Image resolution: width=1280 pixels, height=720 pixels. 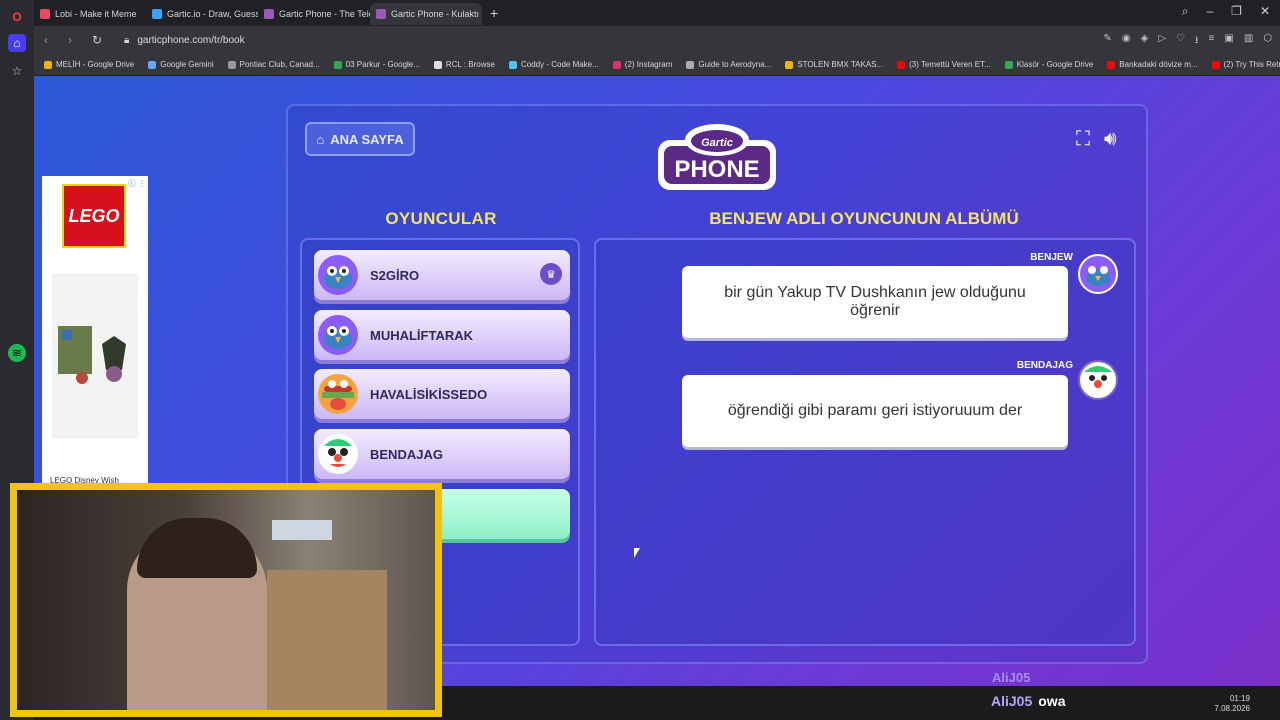 What do you see at coordinates (1108, 41) in the screenshot?
I see `edit-icon: ✎` at bounding box center [1108, 41].